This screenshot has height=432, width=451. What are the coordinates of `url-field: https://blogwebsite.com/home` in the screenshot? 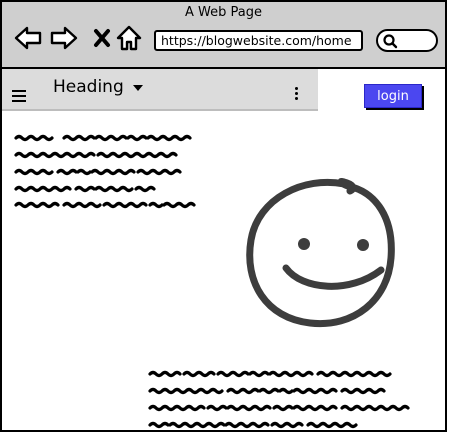 It's located at (258, 40).